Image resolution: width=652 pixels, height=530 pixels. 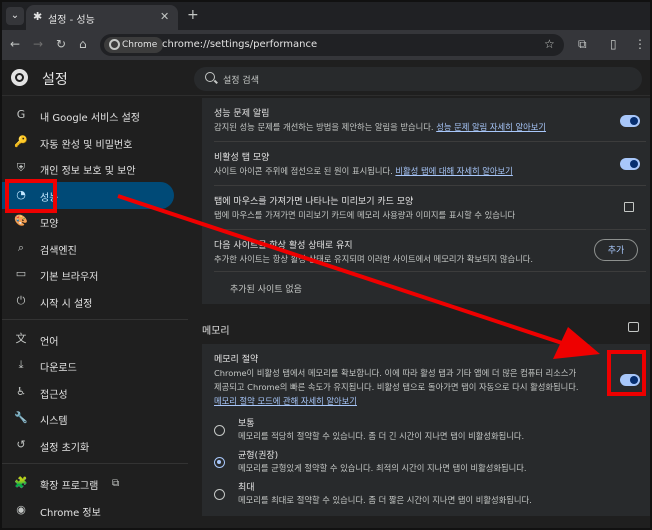 What do you see at coordinates (71, 20) in the screenshot?
I see `tab-title: 설정 - 성능` at bounding box center [71, 20].